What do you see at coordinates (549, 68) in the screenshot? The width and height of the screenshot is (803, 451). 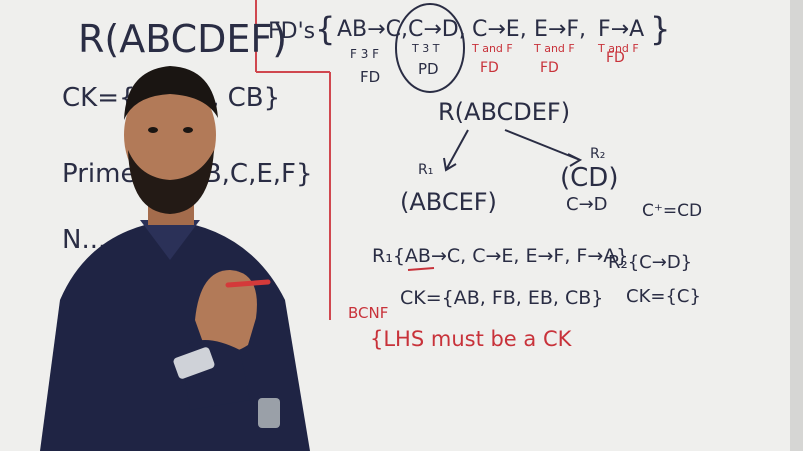 I see `fd-tag-4: FD` at bounding box center [549, 68].